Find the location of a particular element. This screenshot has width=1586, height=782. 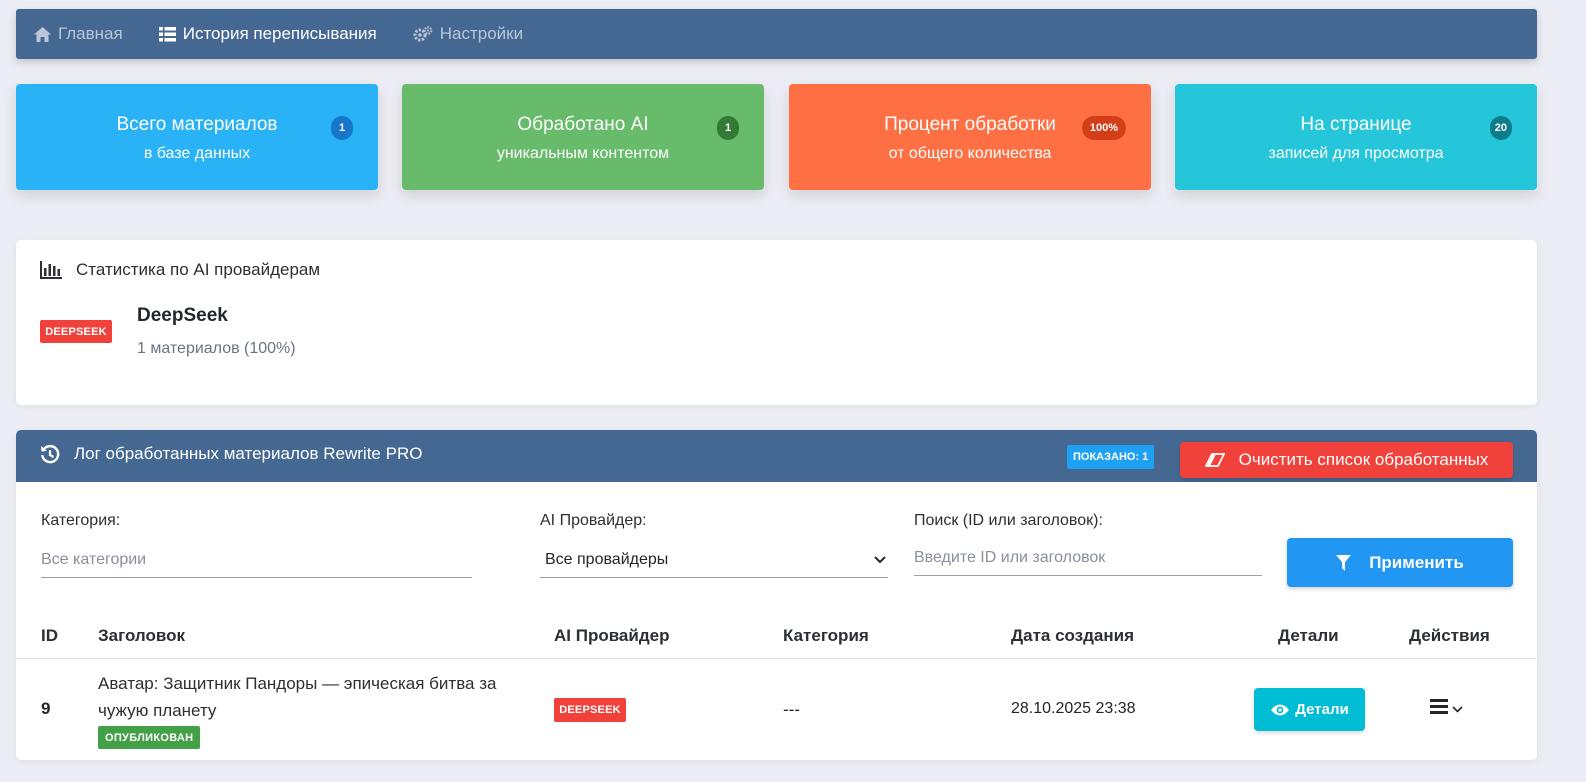

category-placeholder: Все категории is located at coordinates (94, 559).